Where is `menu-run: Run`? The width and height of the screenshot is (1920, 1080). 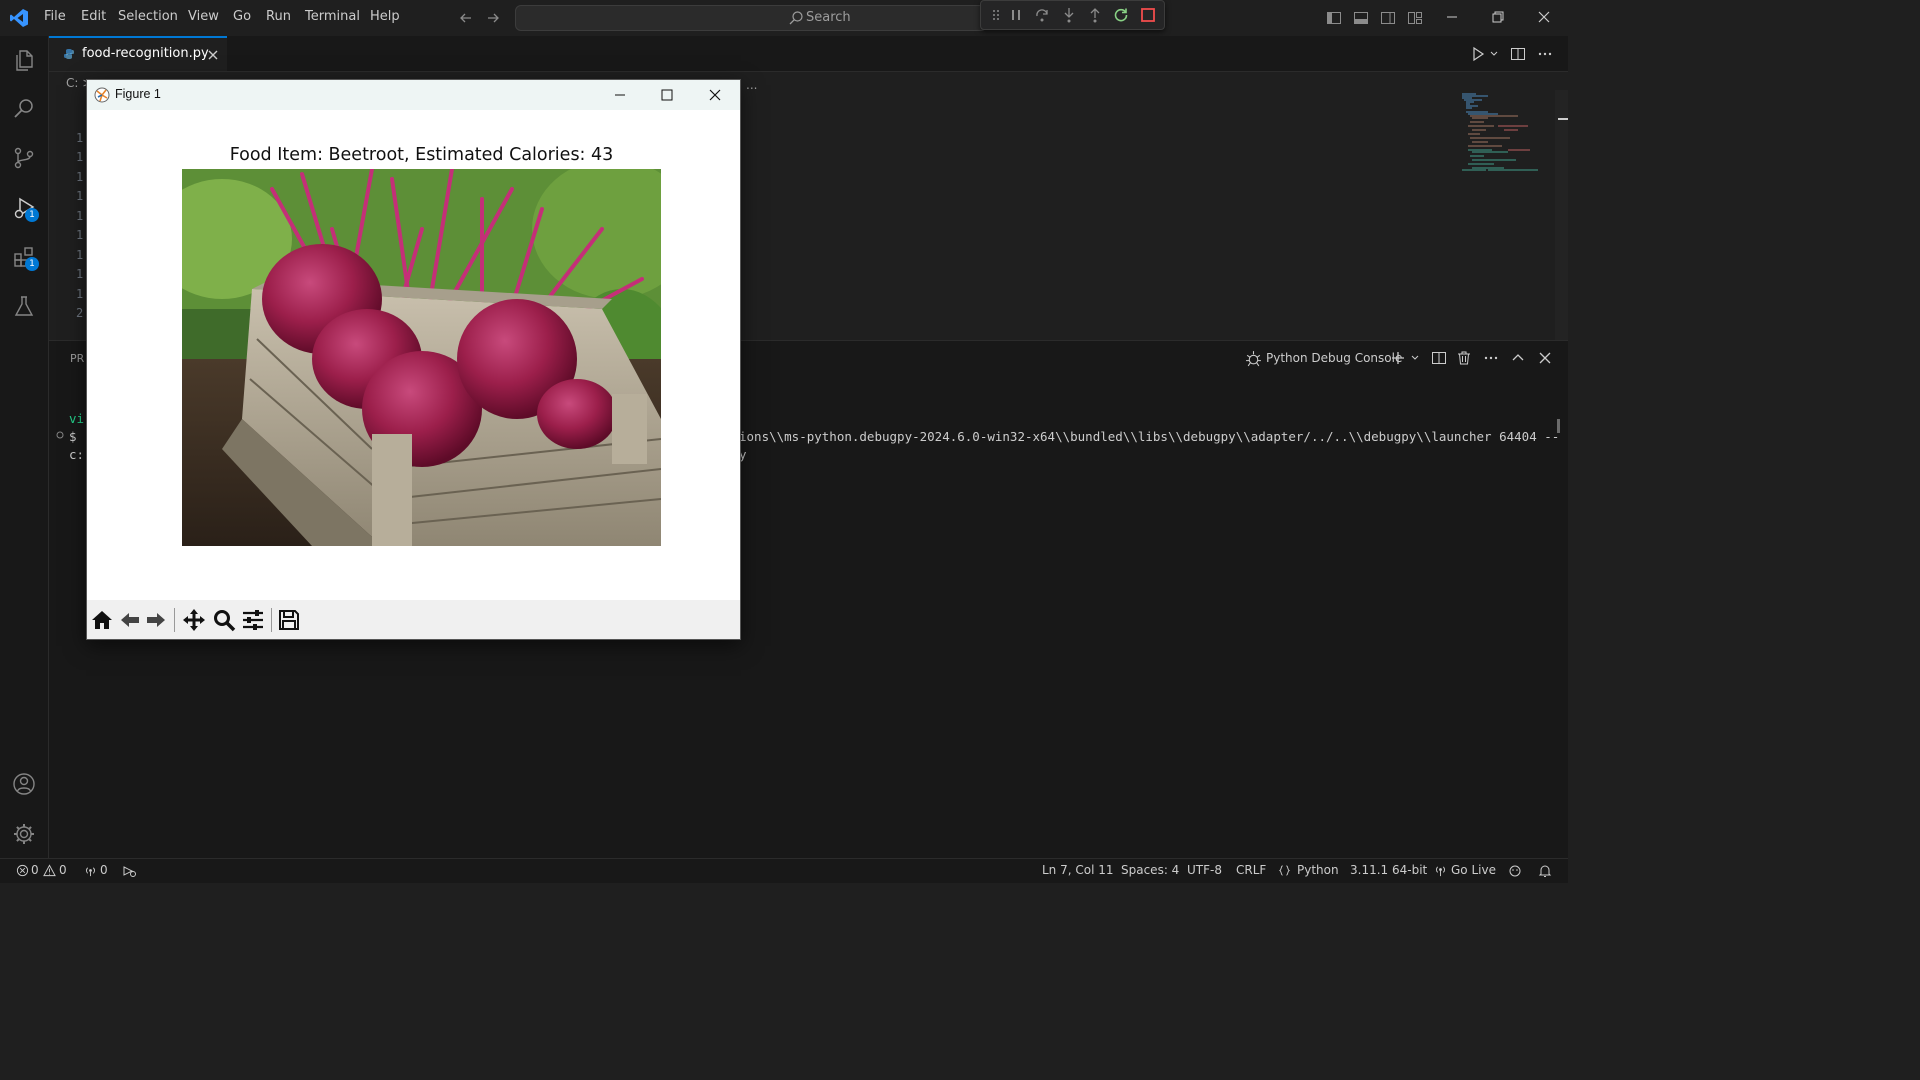 menu-run: Run is located at coordinates (278, 16).